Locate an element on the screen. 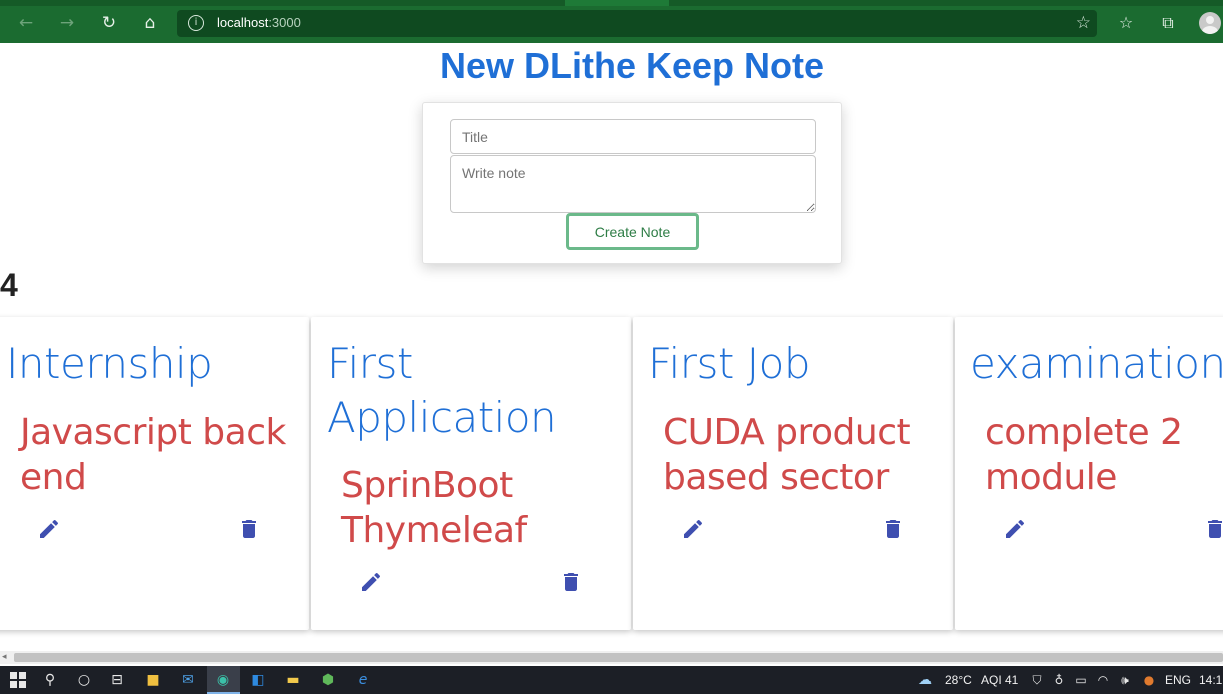 Image resolution: width=1223 pixels, height=694 pixels. note-title: First Job is located at coordinates (729, 363).